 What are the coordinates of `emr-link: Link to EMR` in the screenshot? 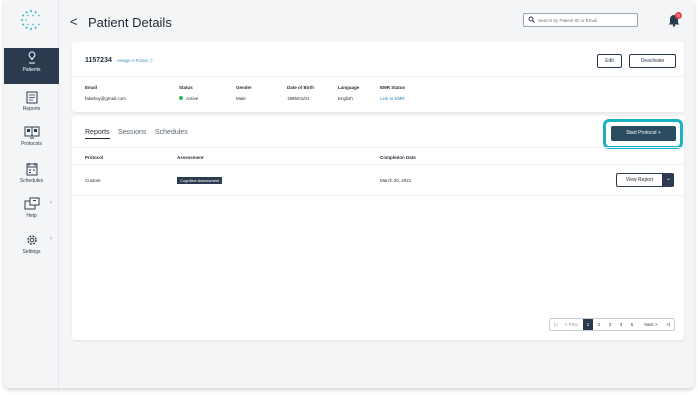 It's located at (392, 98).